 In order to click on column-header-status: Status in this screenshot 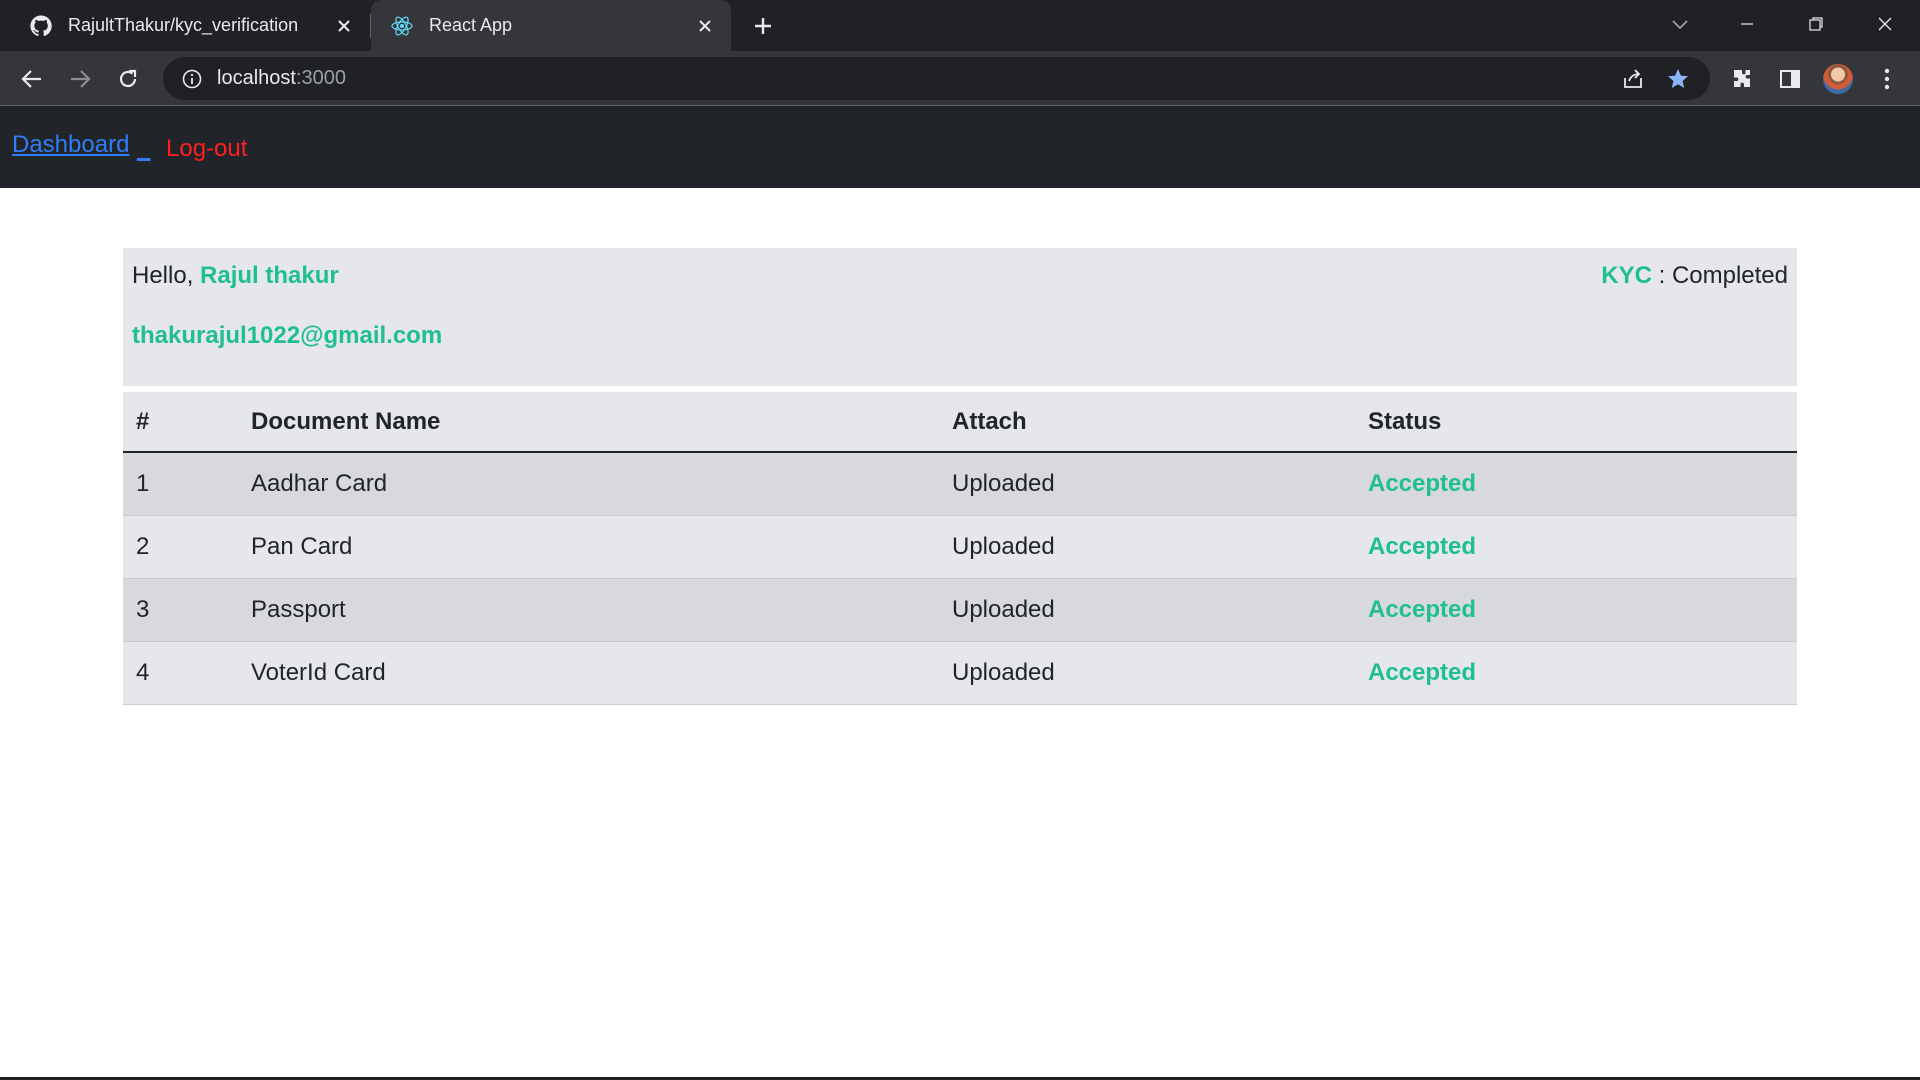, I will do `click(1582, 422)`.